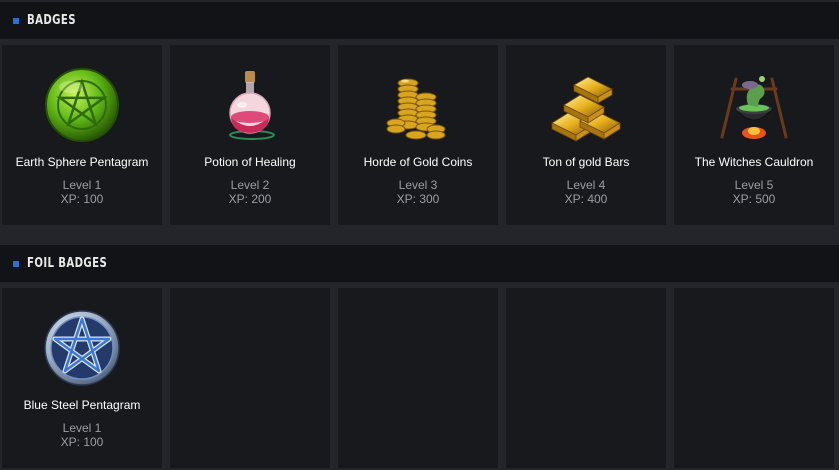  Describe the element at coordinates (416, 109) in the screenshot. I see `gold-coins-icon` at that location.